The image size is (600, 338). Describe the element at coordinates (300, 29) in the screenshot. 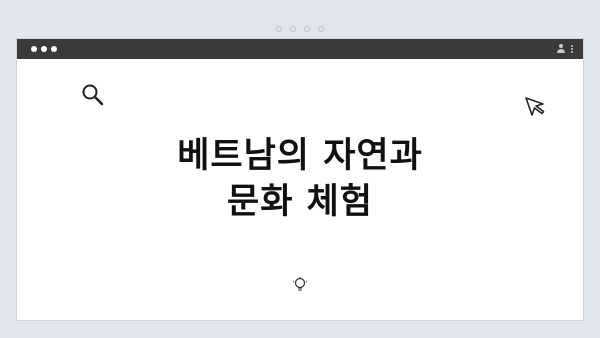

I see `pagination-dots` at that location.